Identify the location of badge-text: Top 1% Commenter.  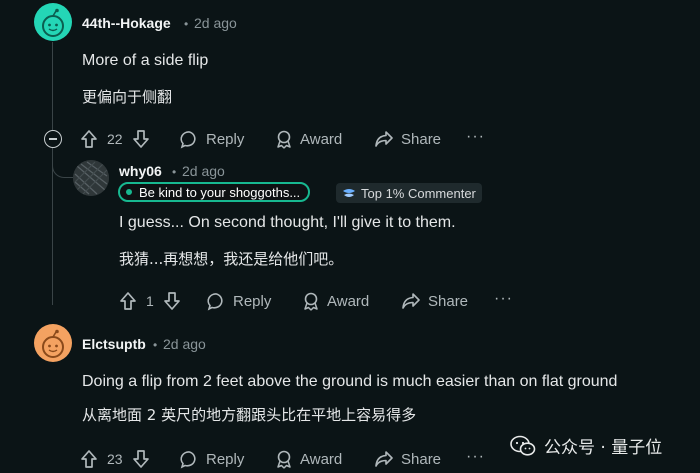
(418, 193).